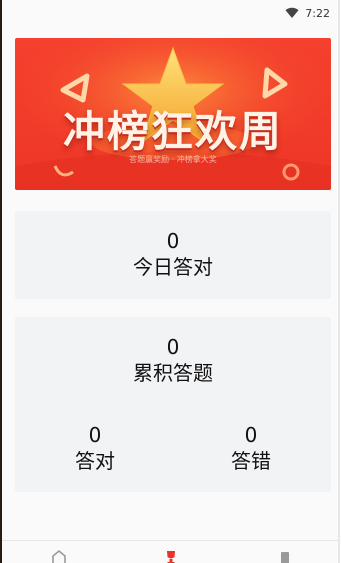  Describe the element at coordinates (95, 461) in the screenshot. I see `correct-label: 答对` at that location.